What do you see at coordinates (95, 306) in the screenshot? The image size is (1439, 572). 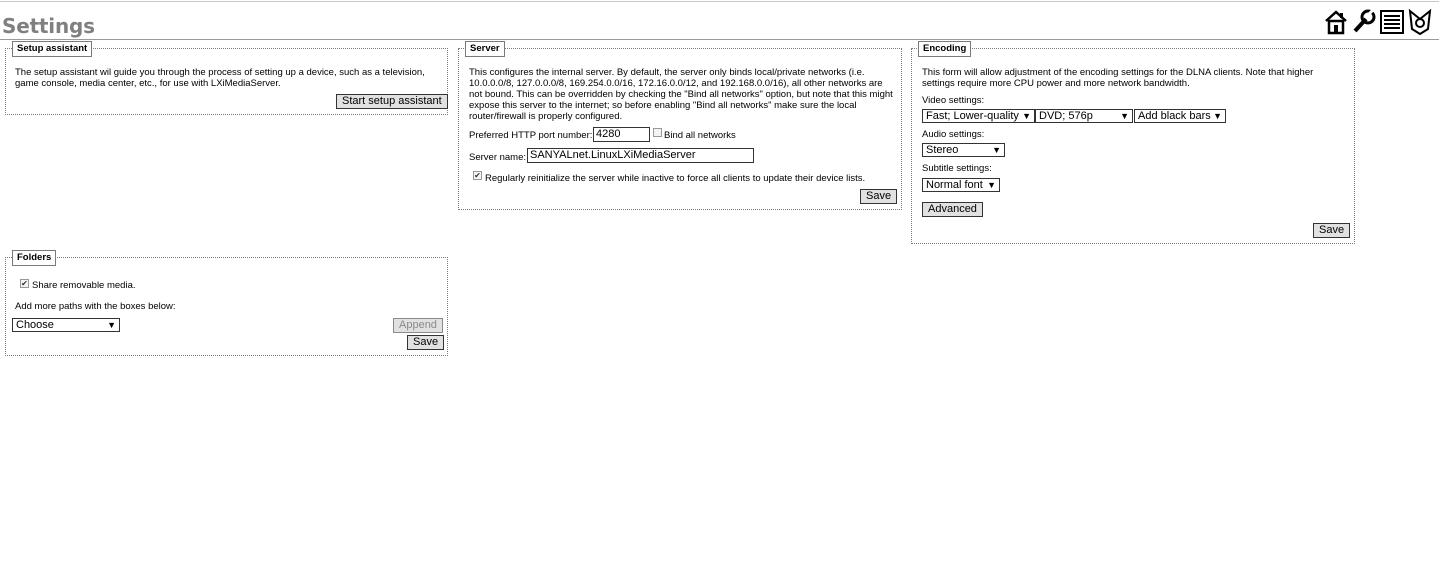 I see `add-paths-label: Add more paths with the boxes below:` at bounding box center [95, 306].